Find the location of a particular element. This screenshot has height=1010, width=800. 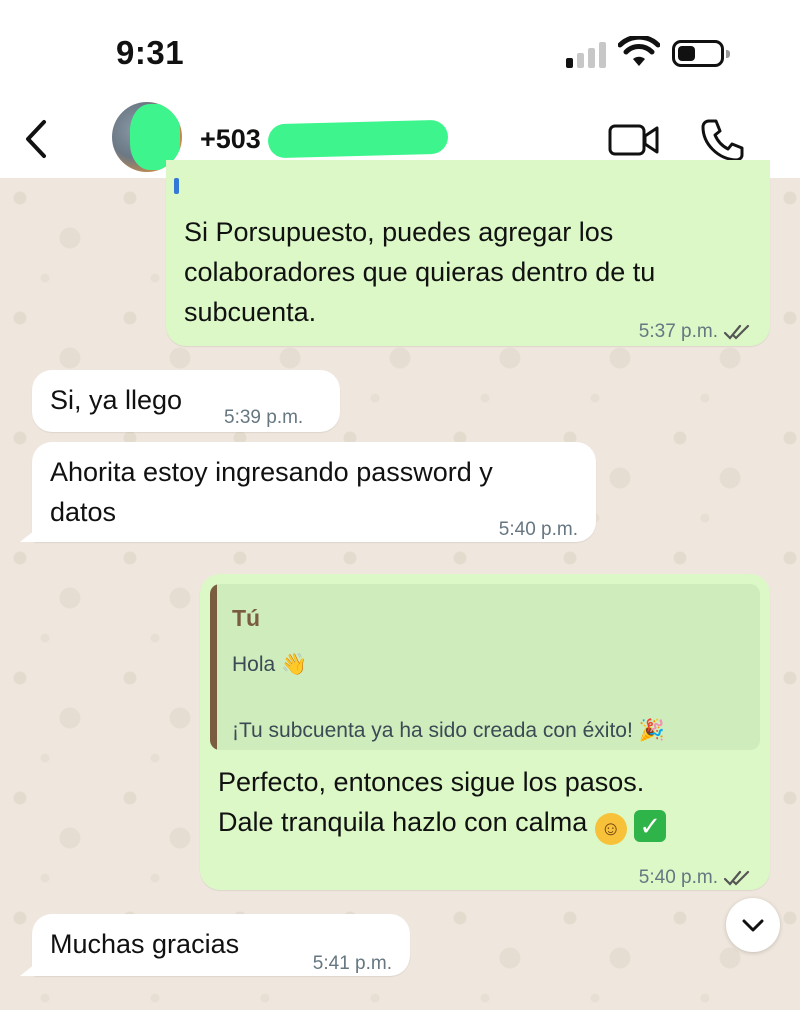

smiling-face-emoji: ☺ is located at coordinates (610, 829).